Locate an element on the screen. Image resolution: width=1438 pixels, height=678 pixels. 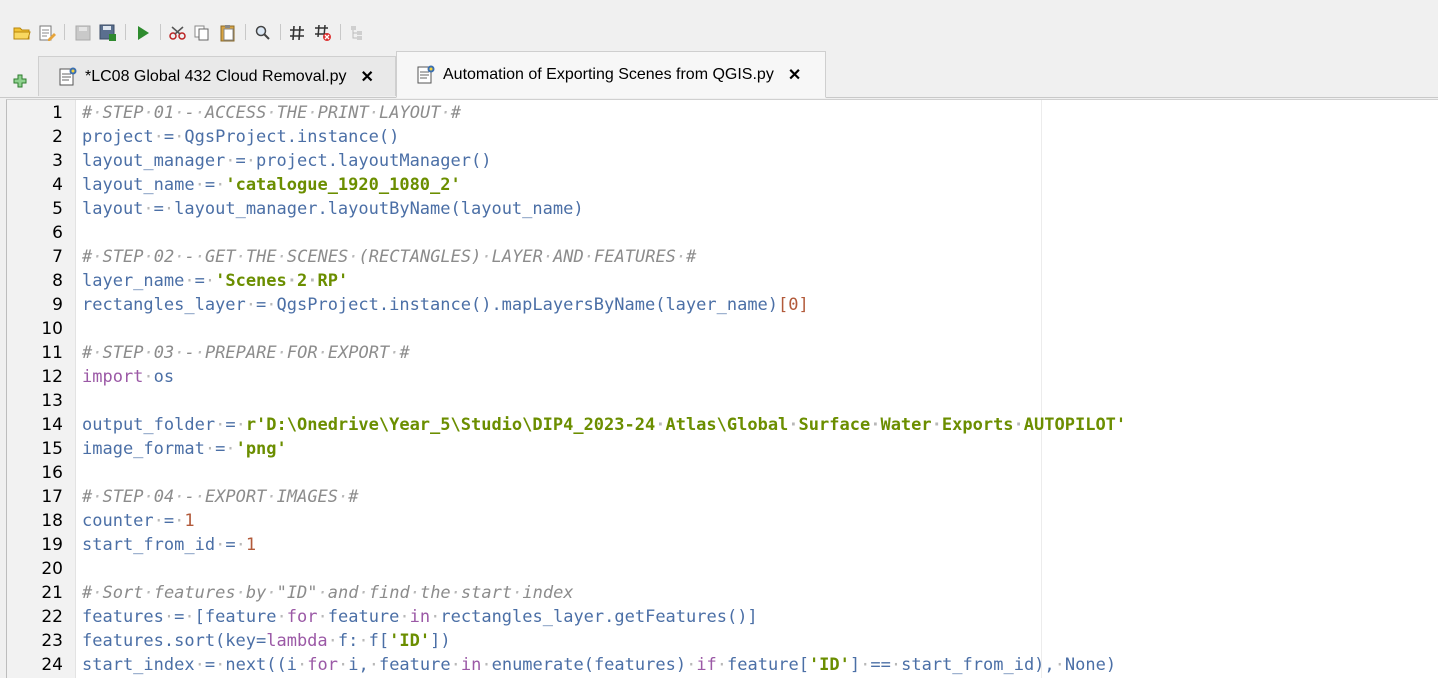
tab-label: *LC08 Global 432 Cloud Removal.py is located at coordinates (216, 76).